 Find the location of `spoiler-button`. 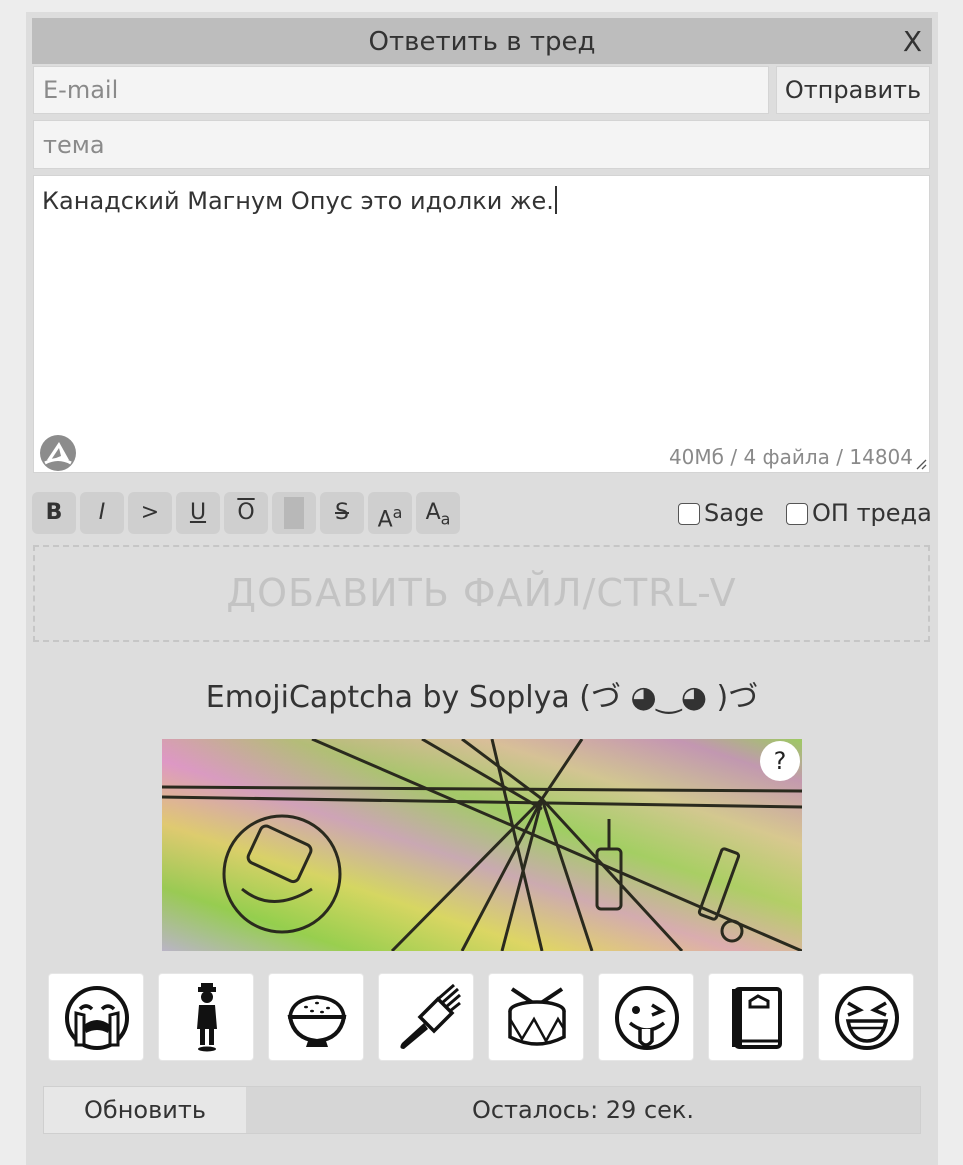

spoiler-button is located at coordinates (294, 513).